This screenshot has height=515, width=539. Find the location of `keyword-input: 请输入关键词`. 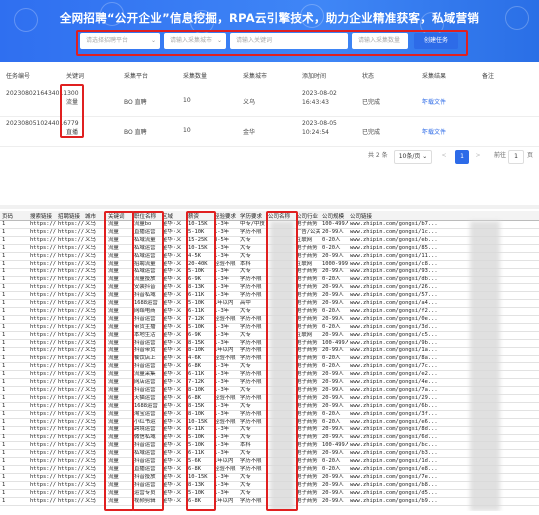

keyword-input: 请输入关键词 is located at coordinates (289, 41).